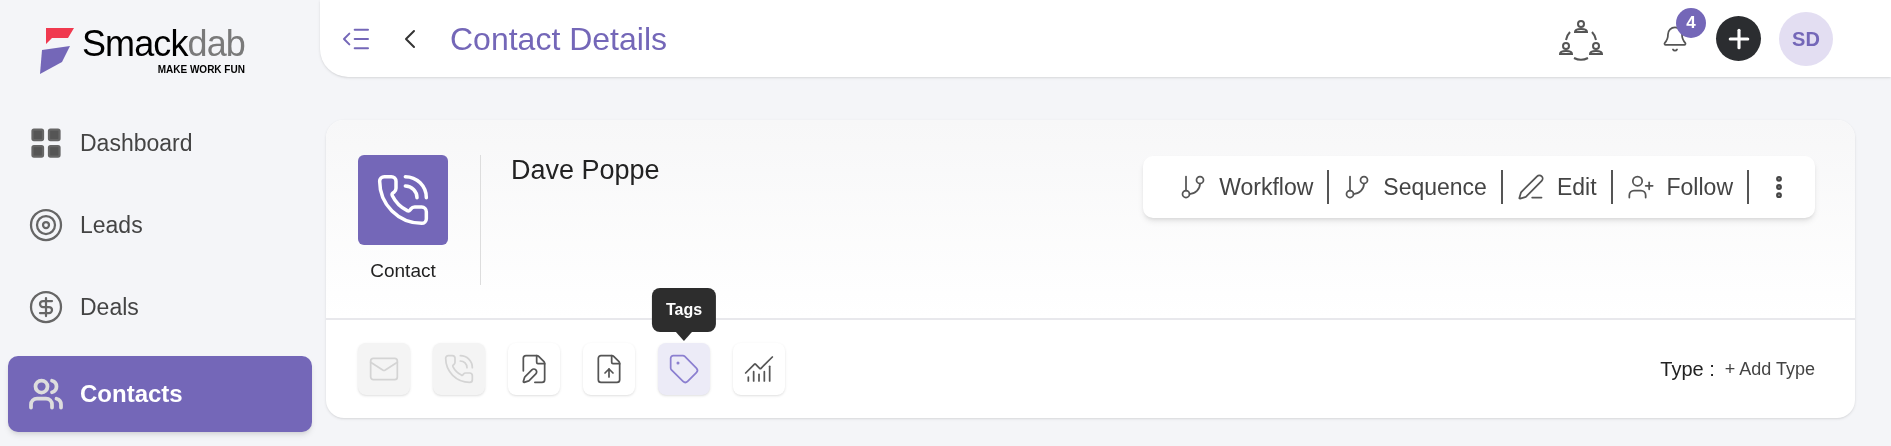 Image resolution: width=1891 pixels, height=446 pixels. I want to click on record-type: Contact, so click(403, 271).